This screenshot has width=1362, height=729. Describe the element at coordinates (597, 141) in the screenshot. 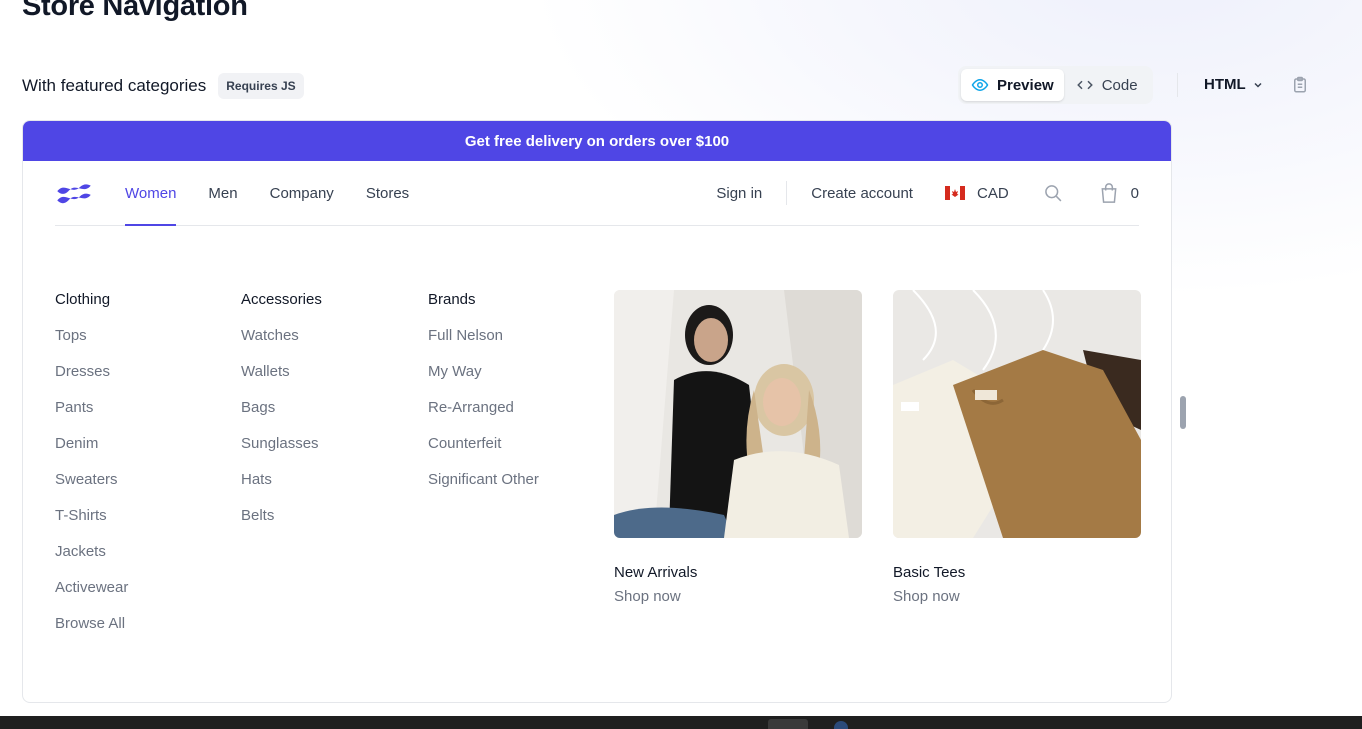

I see `promo-banner: Get free delivery on orders over $100` at that location.